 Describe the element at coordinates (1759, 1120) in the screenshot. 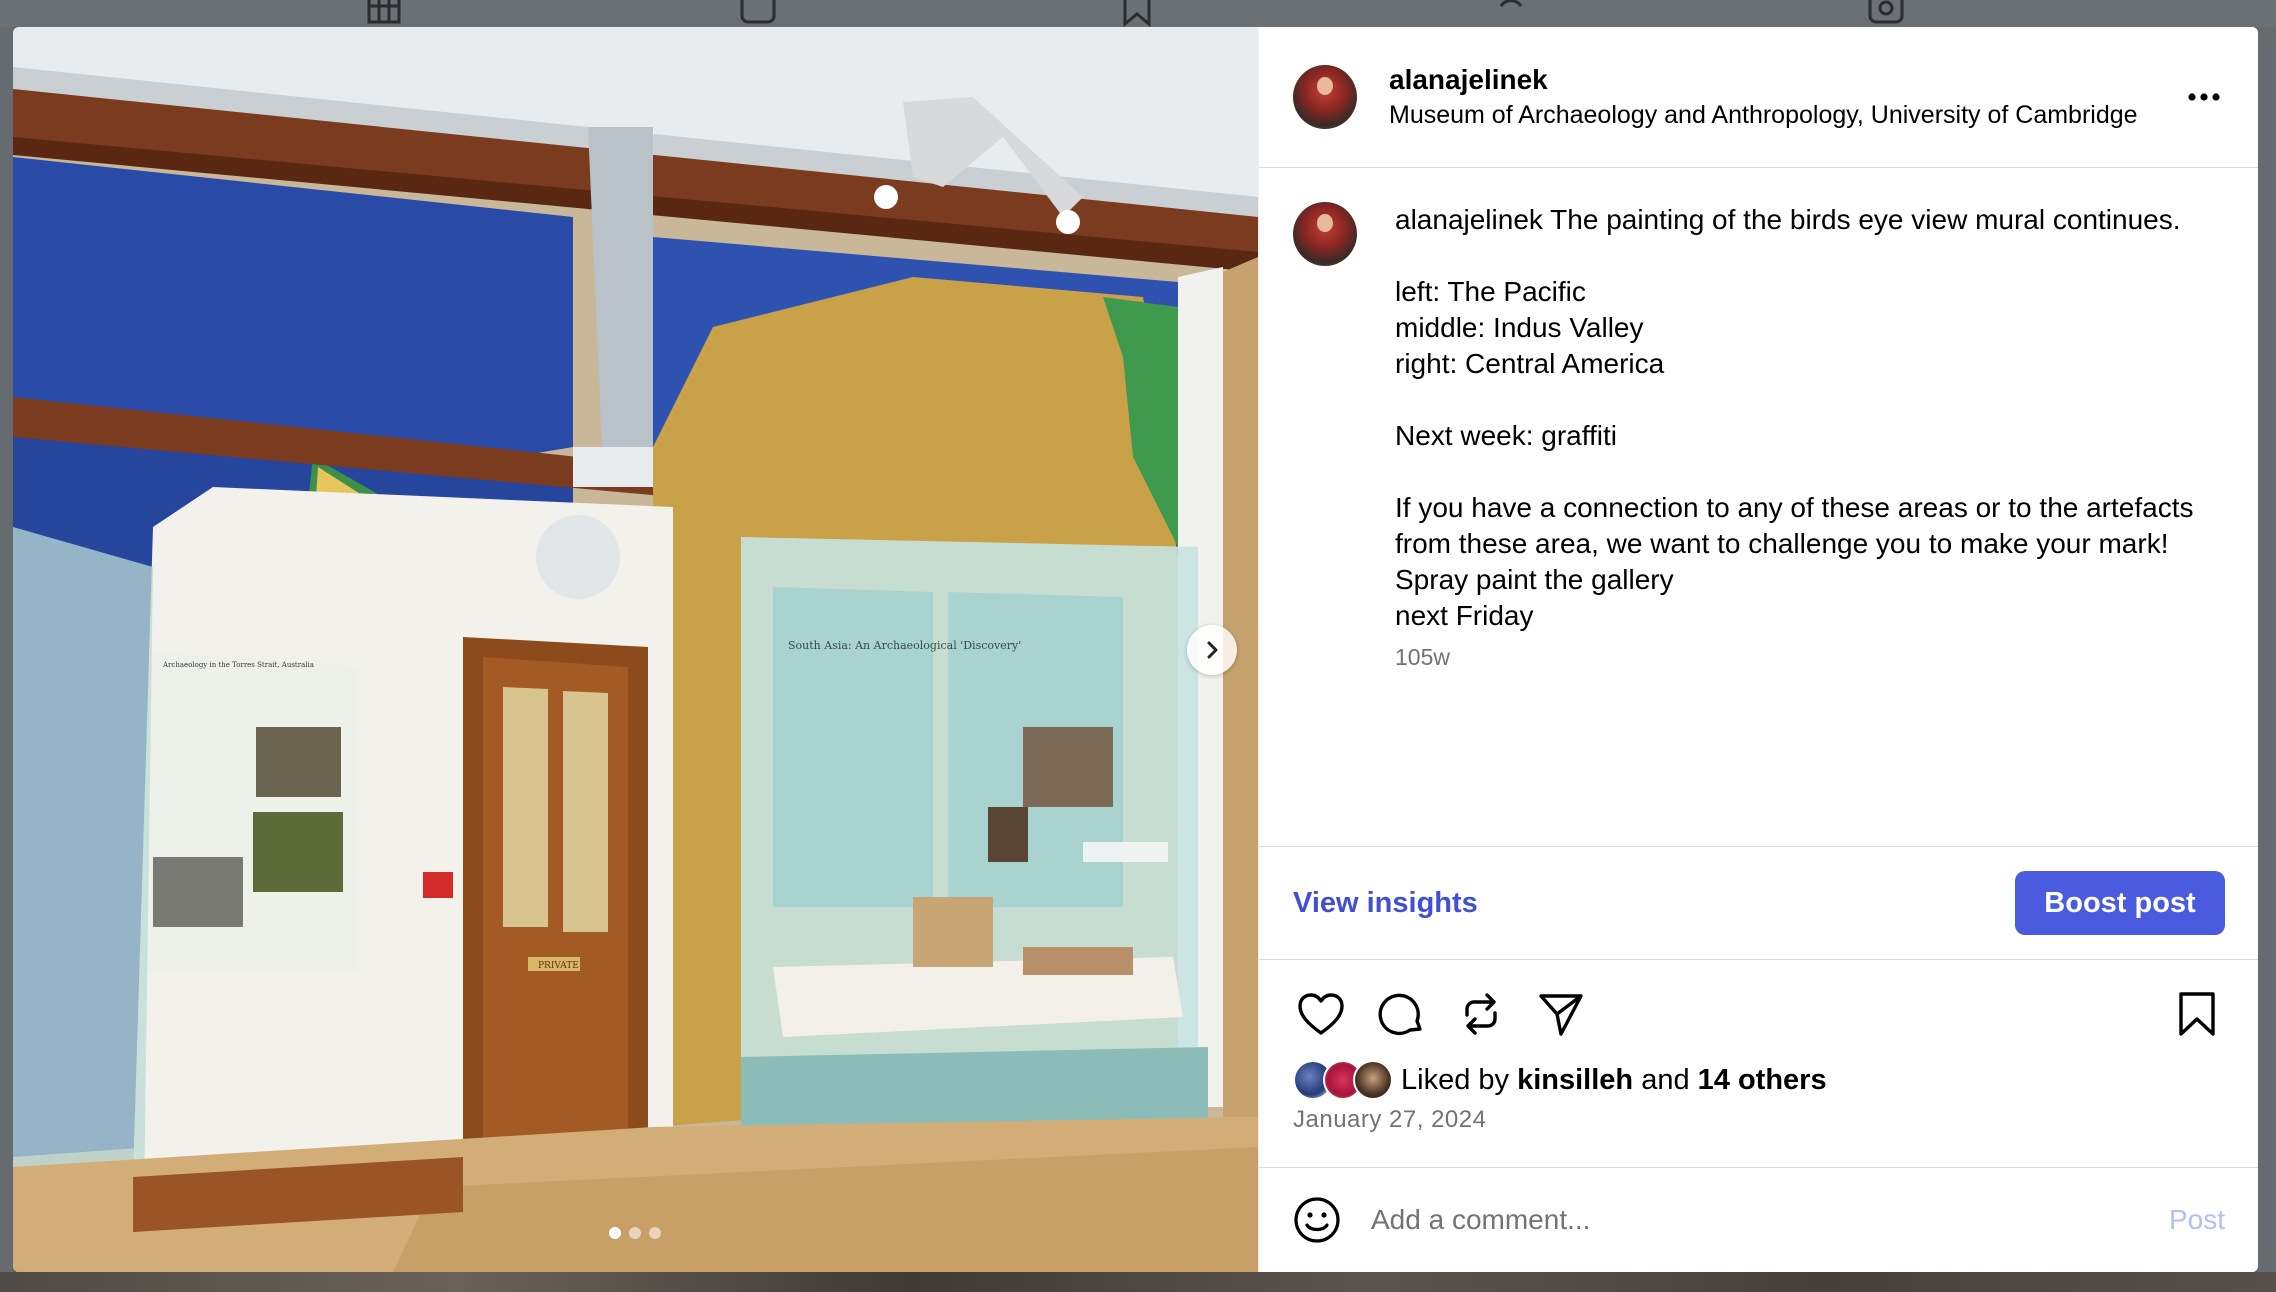

I see `post-date: January 27, 2024` at that location.